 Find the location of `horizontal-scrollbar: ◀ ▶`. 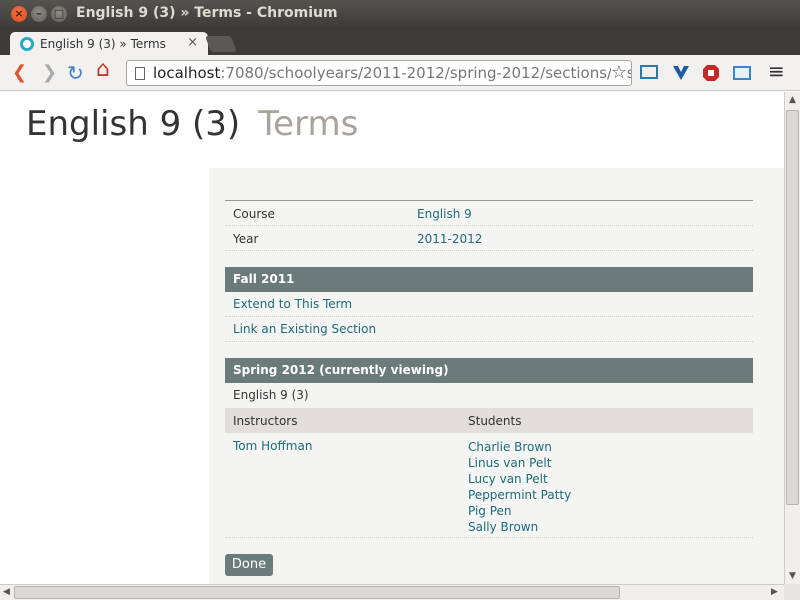

horizontal-scrollbar: ◀ ▶ is located at coordinates (392, 592).